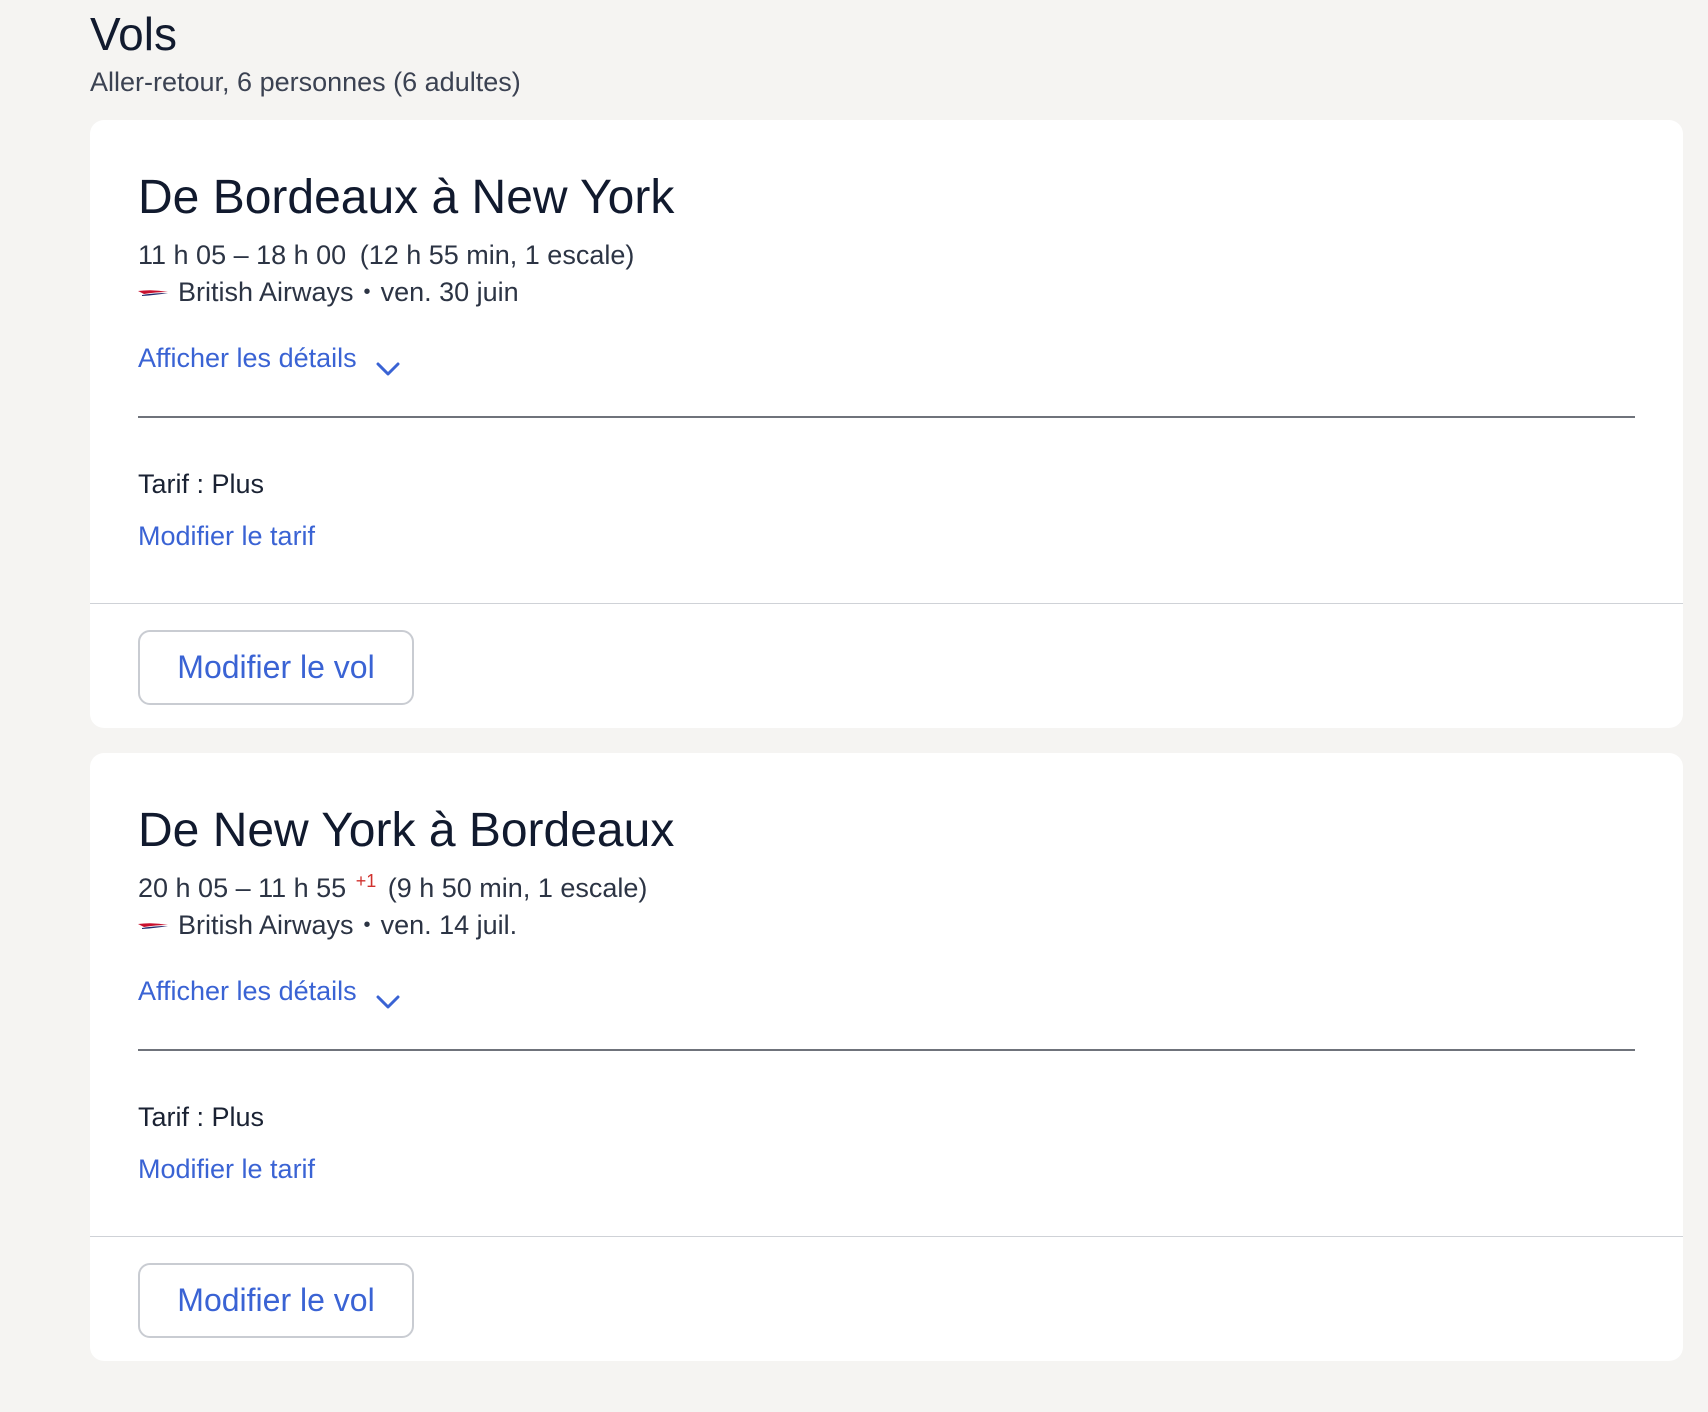 The width and height of the screenshot is (1708, 1412). I want to click on route-title: De Bordeaux à New York, so click(406, 197).